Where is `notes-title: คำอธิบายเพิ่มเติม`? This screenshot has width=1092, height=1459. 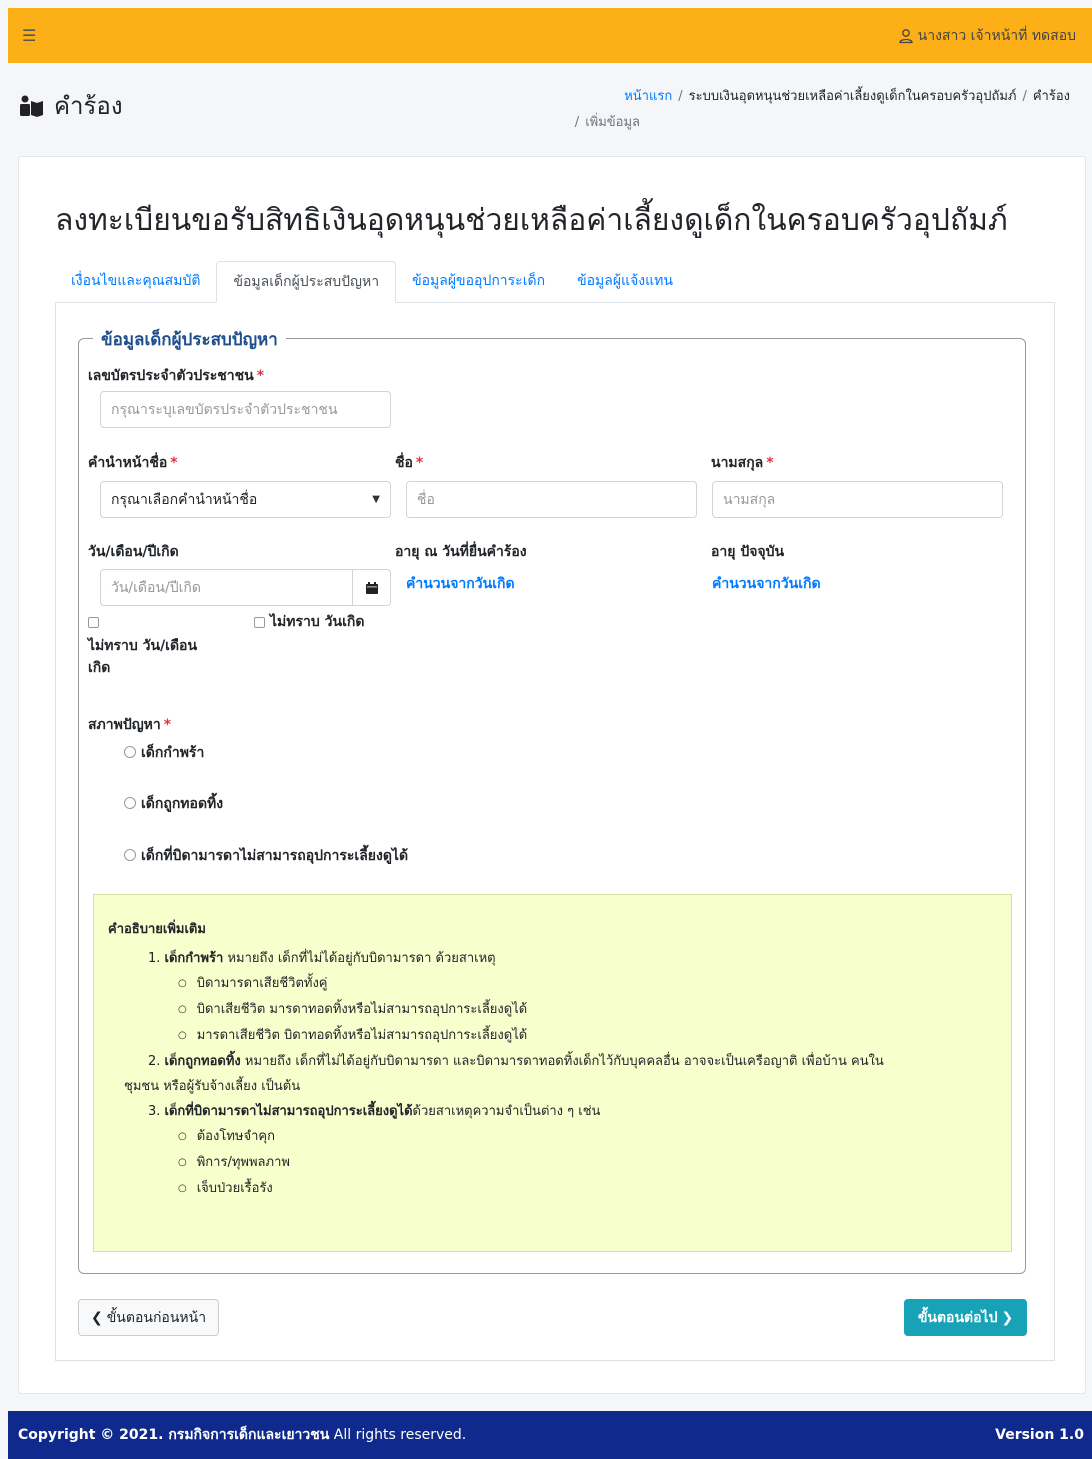 notes-title: คำอธิบายเพิ่มเติม is located at coordinates (157, 929).